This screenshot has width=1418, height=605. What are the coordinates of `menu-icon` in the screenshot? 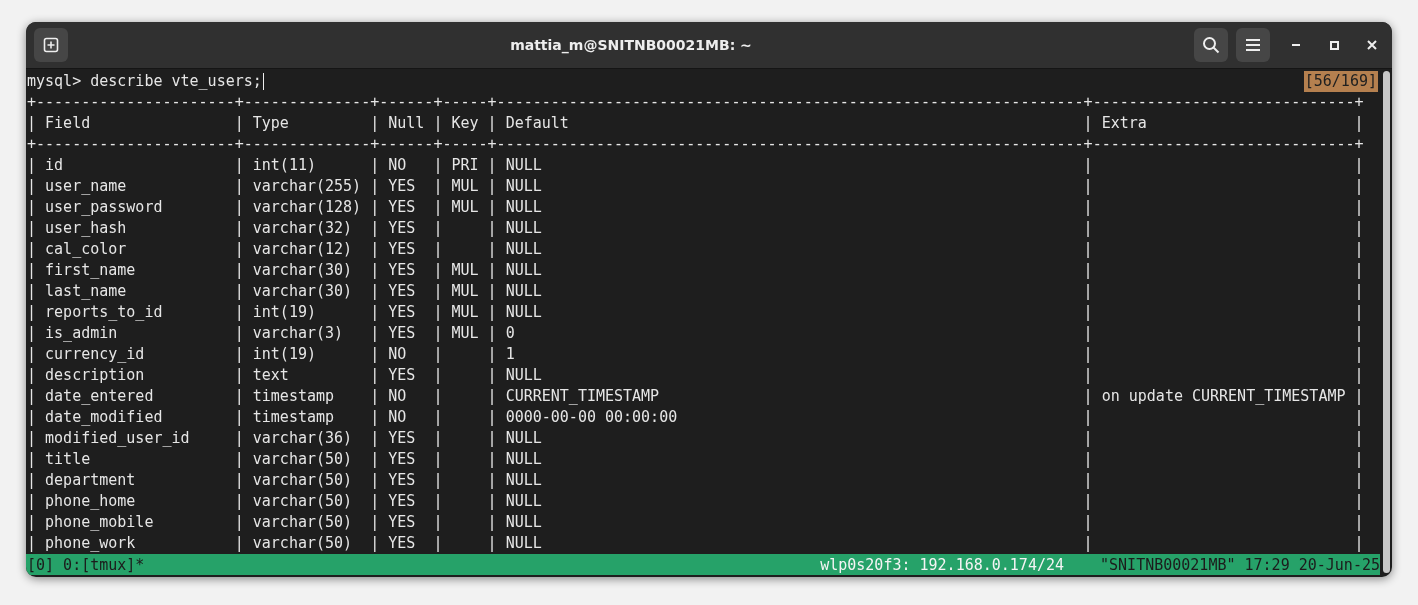 It's located at (1253, 45).